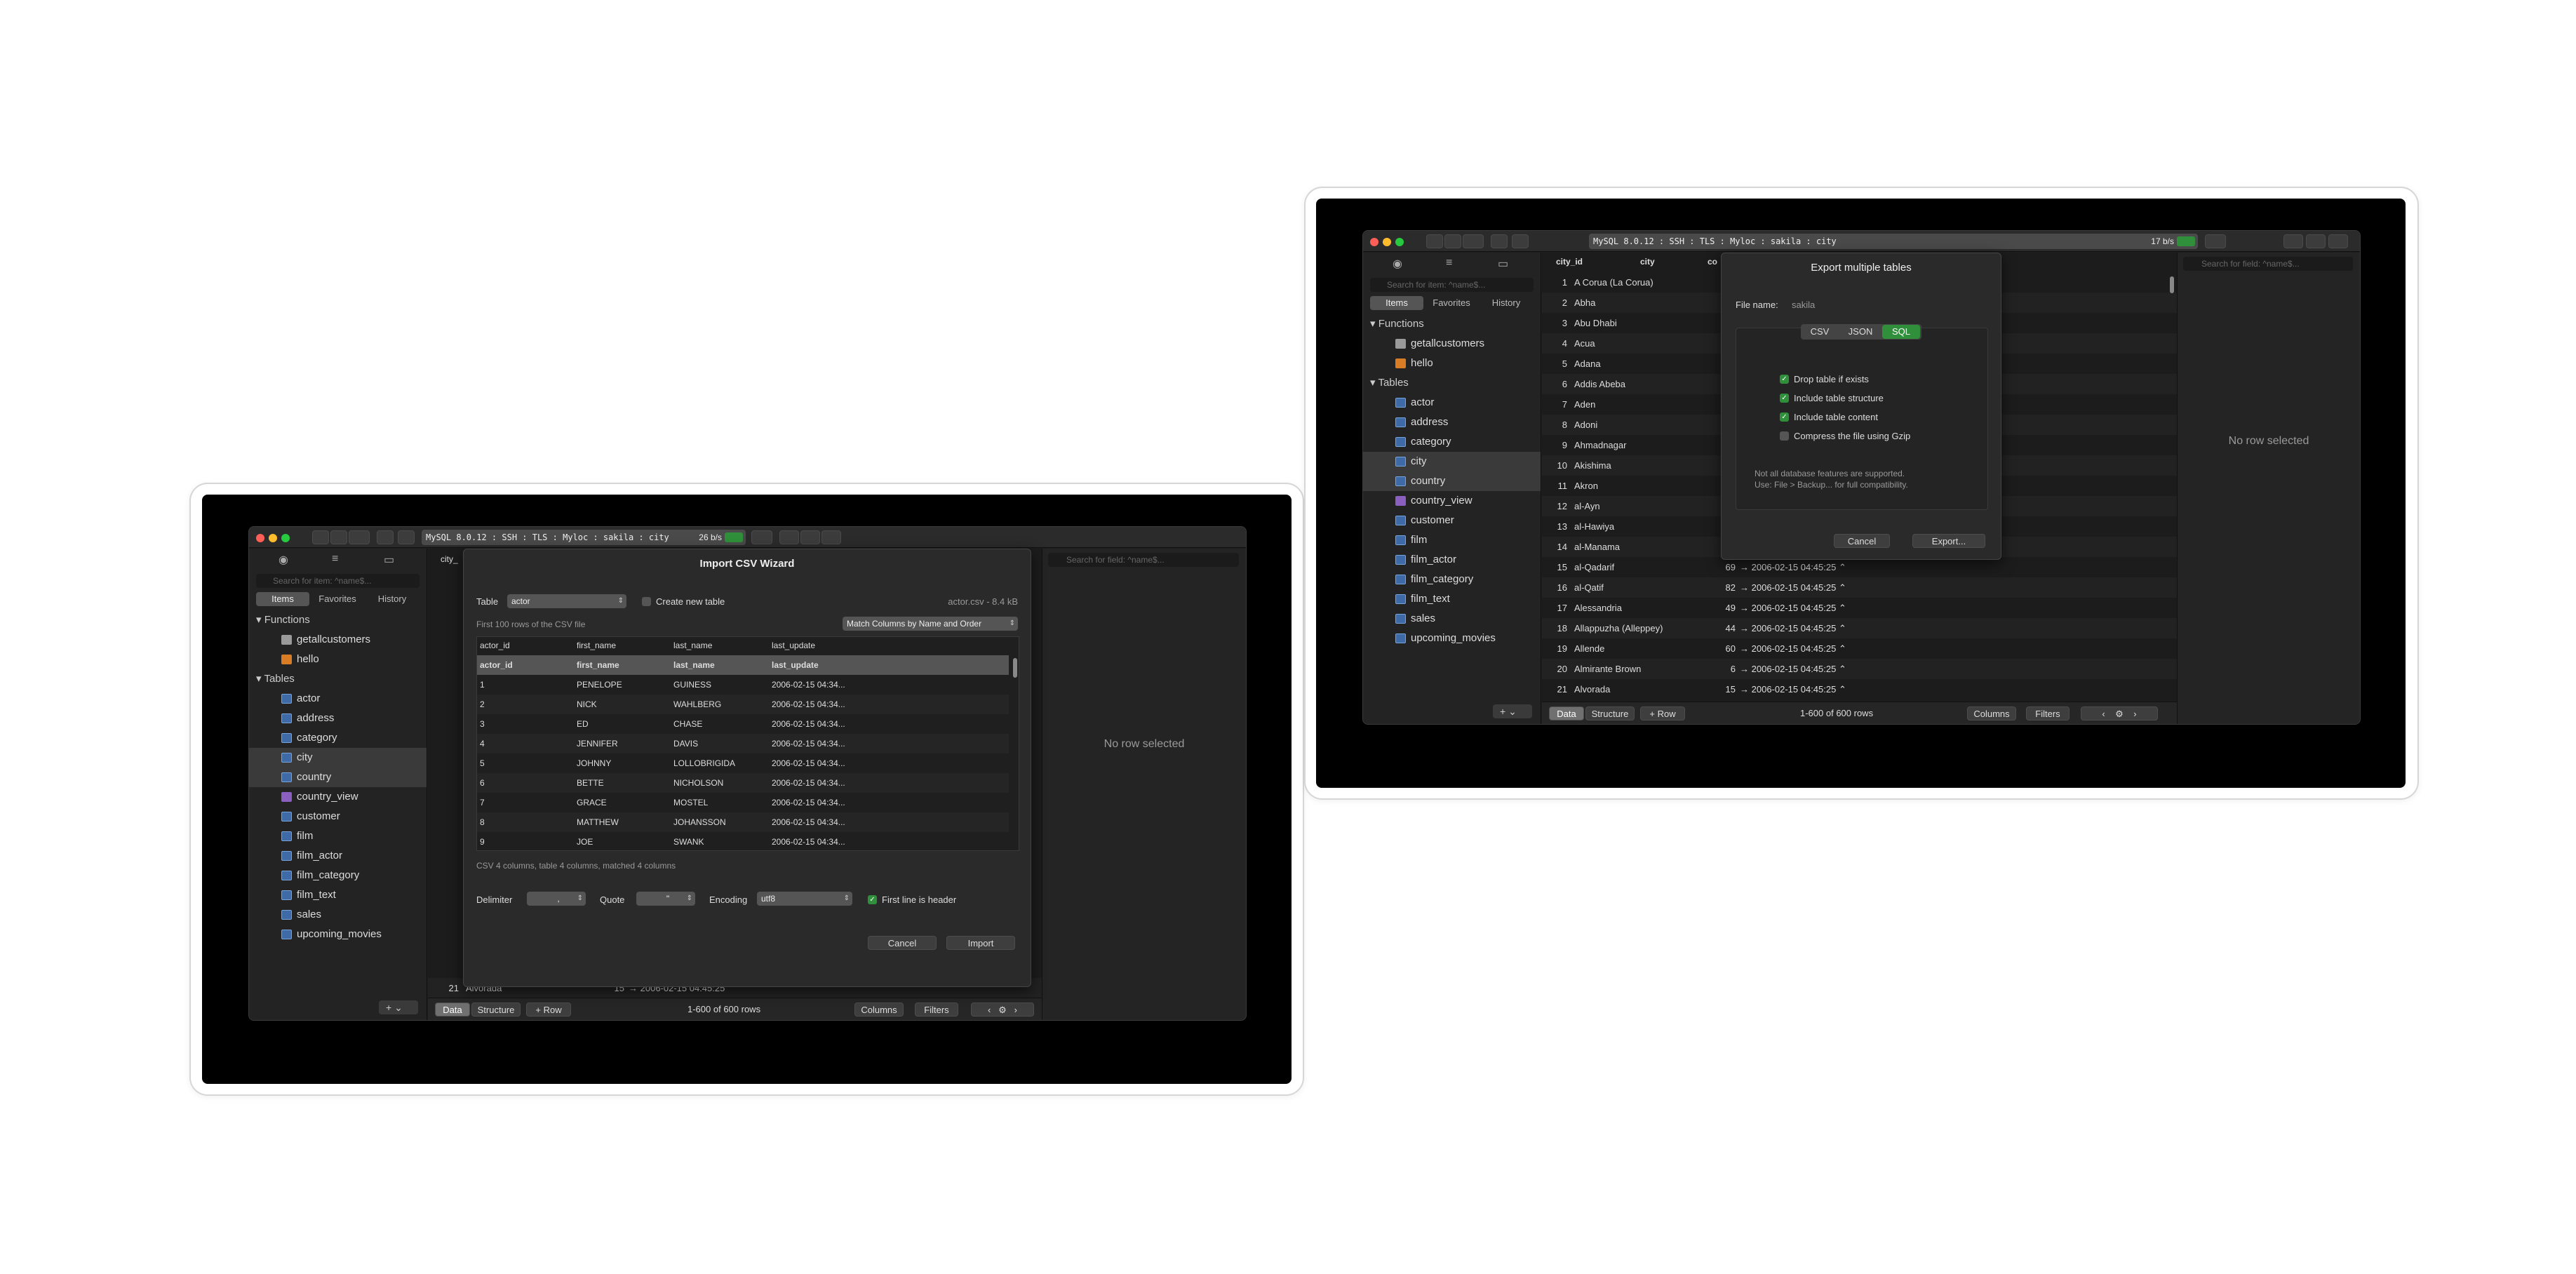 The height and width of the screenshot is (1274, 2576). Describe the element at coordinates (1803, 305) in the screenshot. I see `file-name-input: sakila` at that location.